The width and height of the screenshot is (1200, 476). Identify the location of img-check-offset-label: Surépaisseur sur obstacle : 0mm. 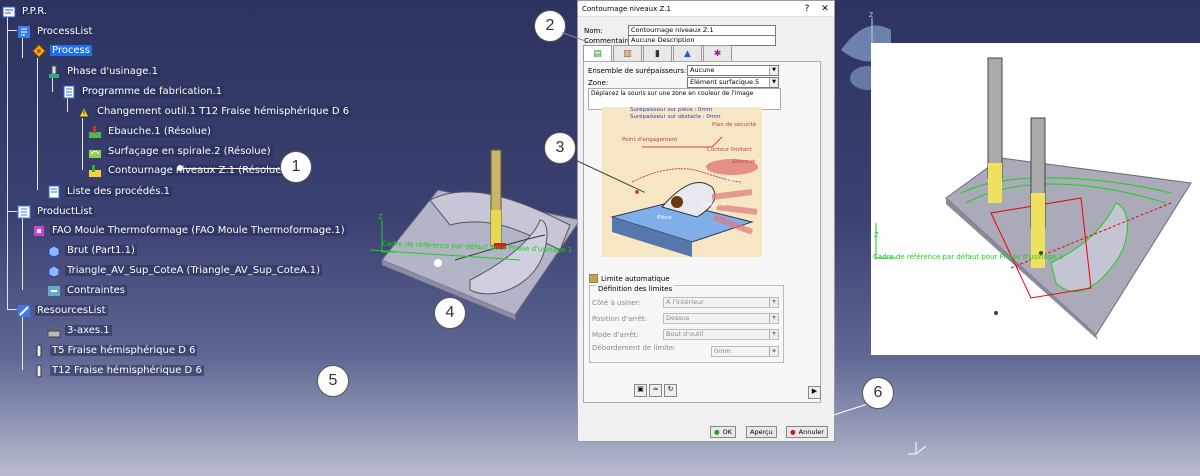
(675, 117).